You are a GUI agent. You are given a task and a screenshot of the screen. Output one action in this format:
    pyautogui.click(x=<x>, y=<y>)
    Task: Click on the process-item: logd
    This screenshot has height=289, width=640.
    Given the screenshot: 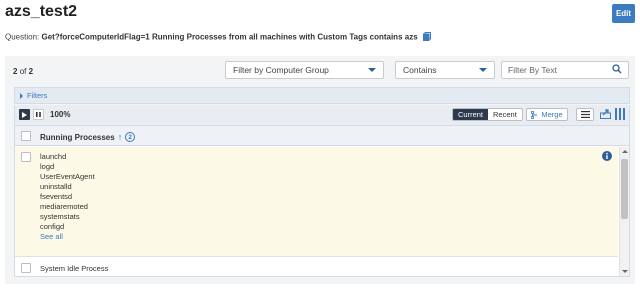 What is the action you would take?
    pyautogui.click(x=47, y=166)
    